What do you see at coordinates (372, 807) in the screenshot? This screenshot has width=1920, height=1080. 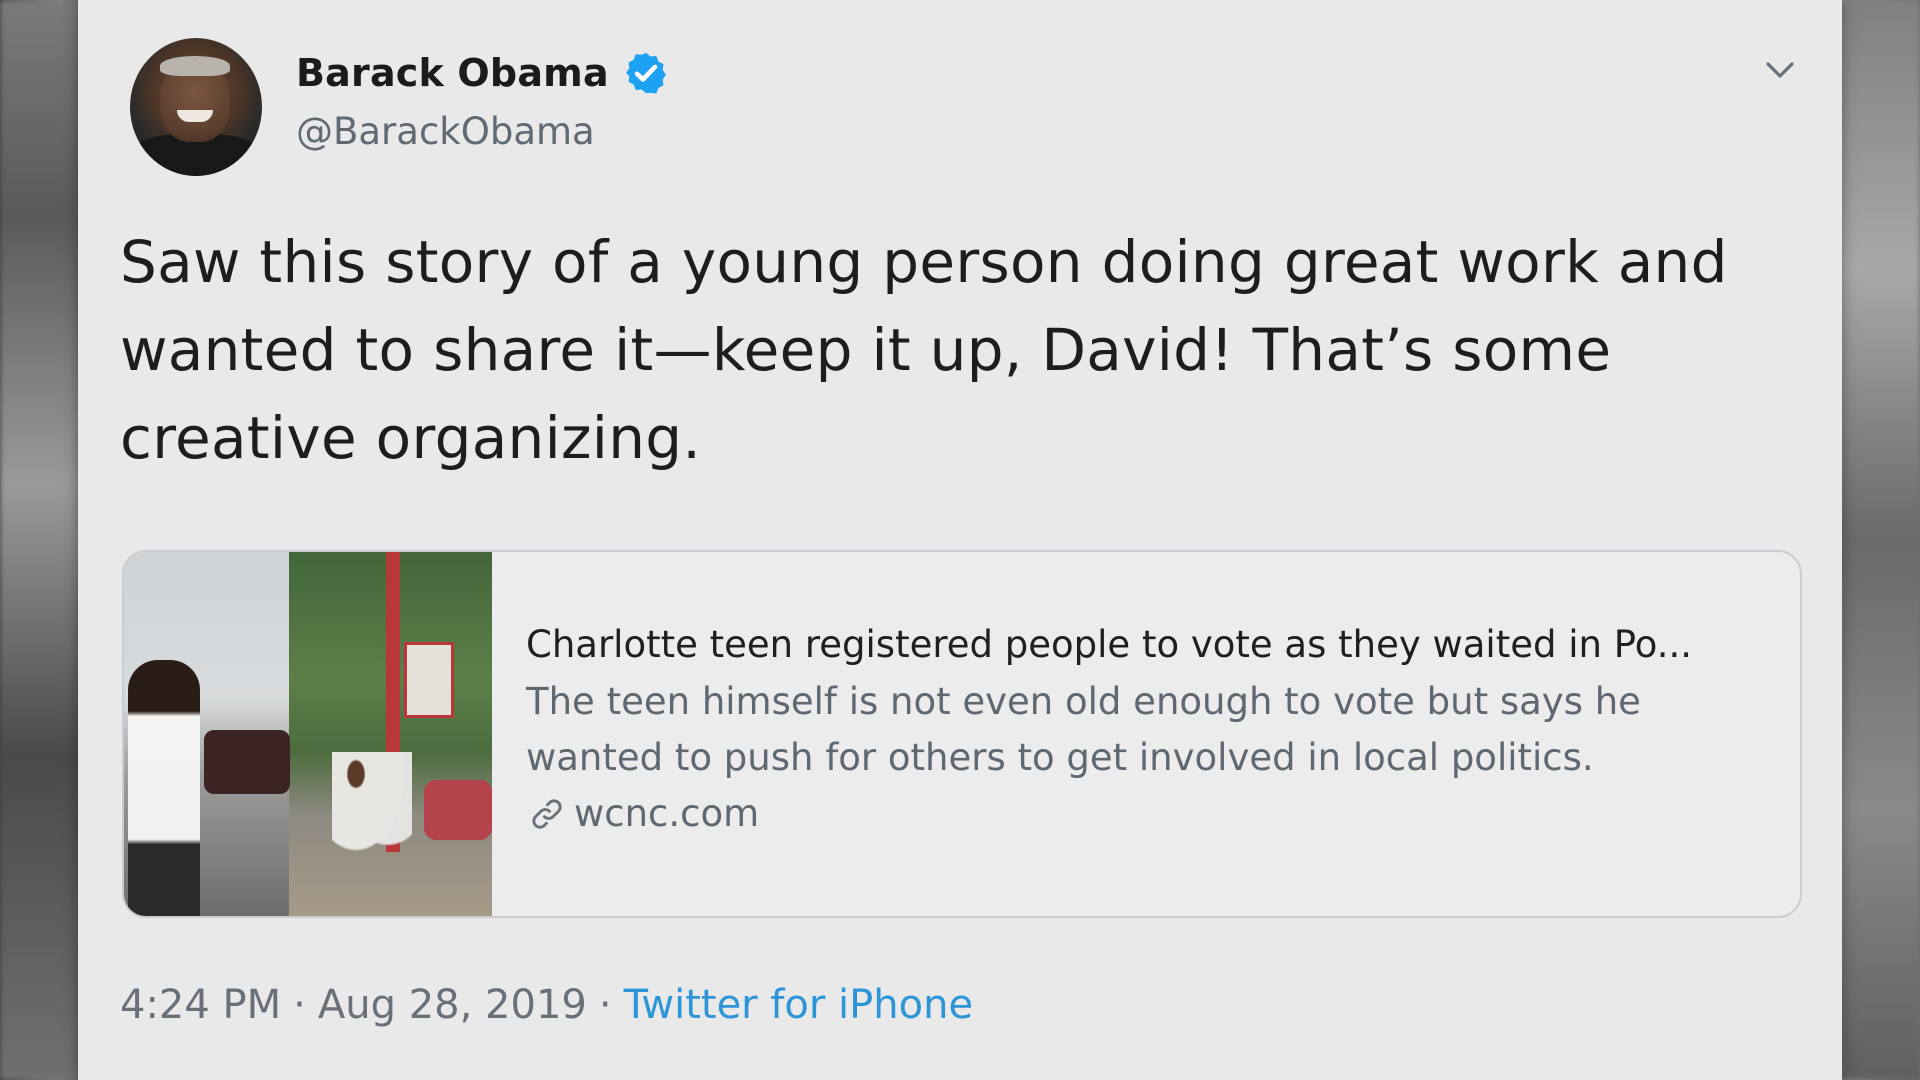 I see `thumbnail-people` at bounding box center [372, 807].